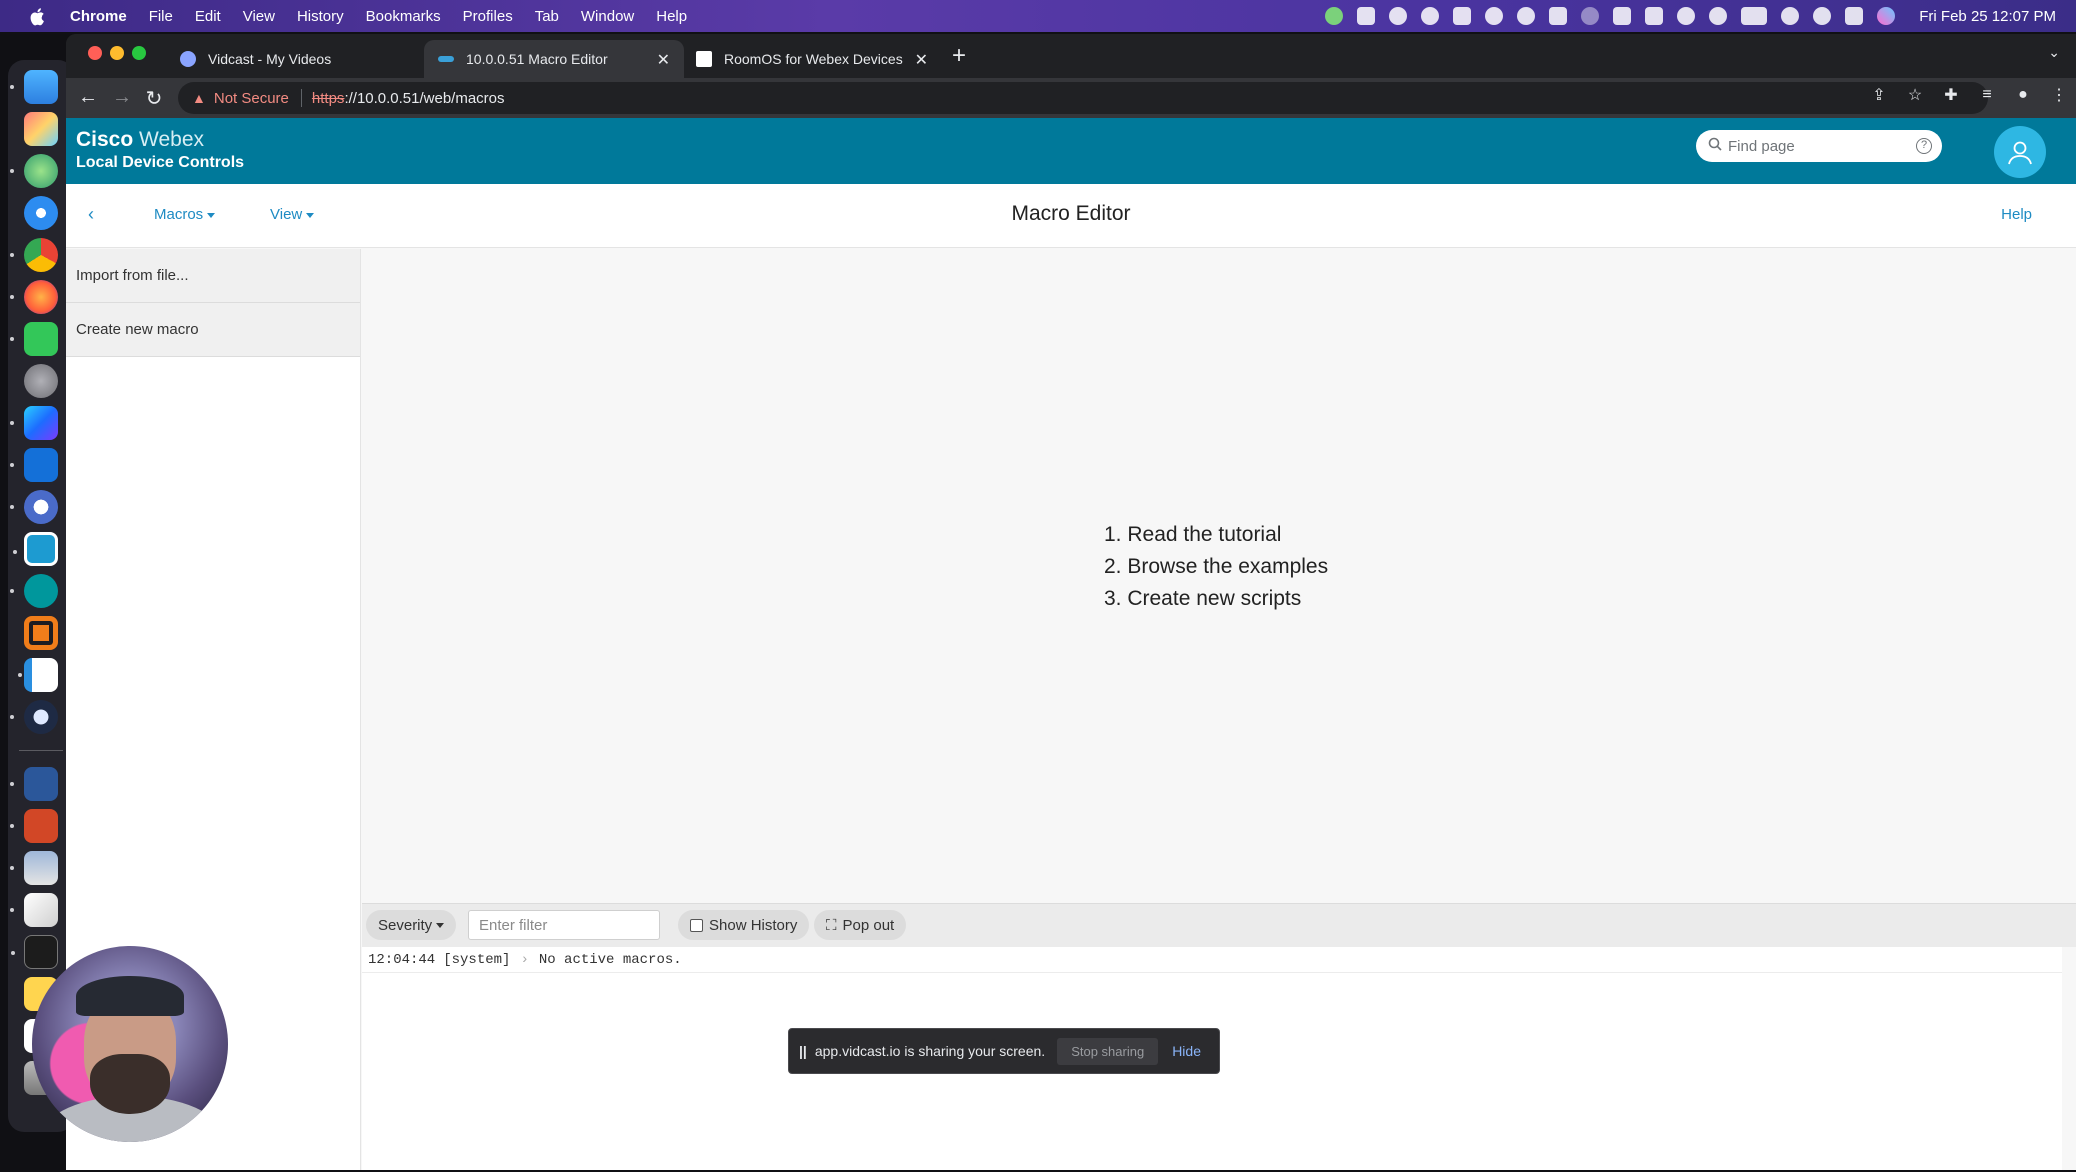  I want to click on webcam-bubble, so click(130, 1044).